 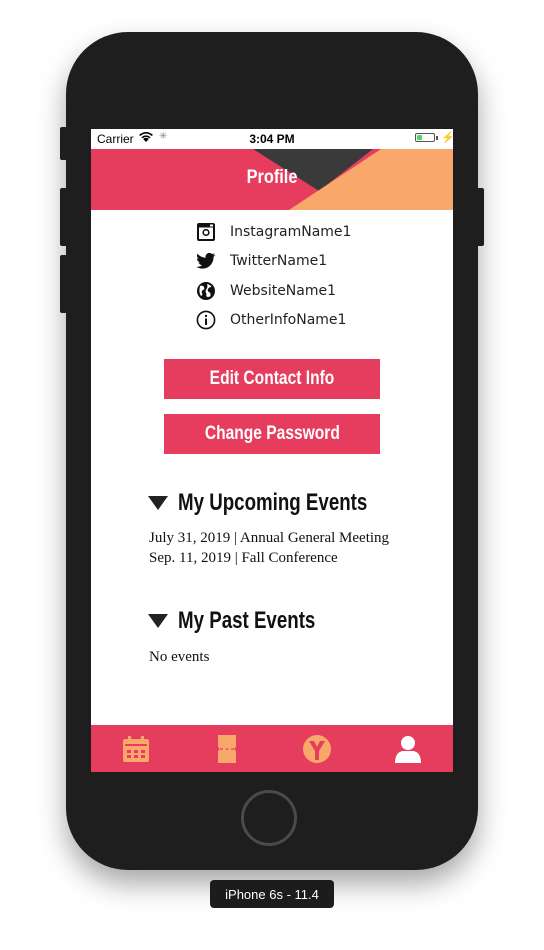 What do you see at coordinates (283, 290) in the screenshot?
I see `website-label: WebsiteName1` at bounding box center [283, 290].